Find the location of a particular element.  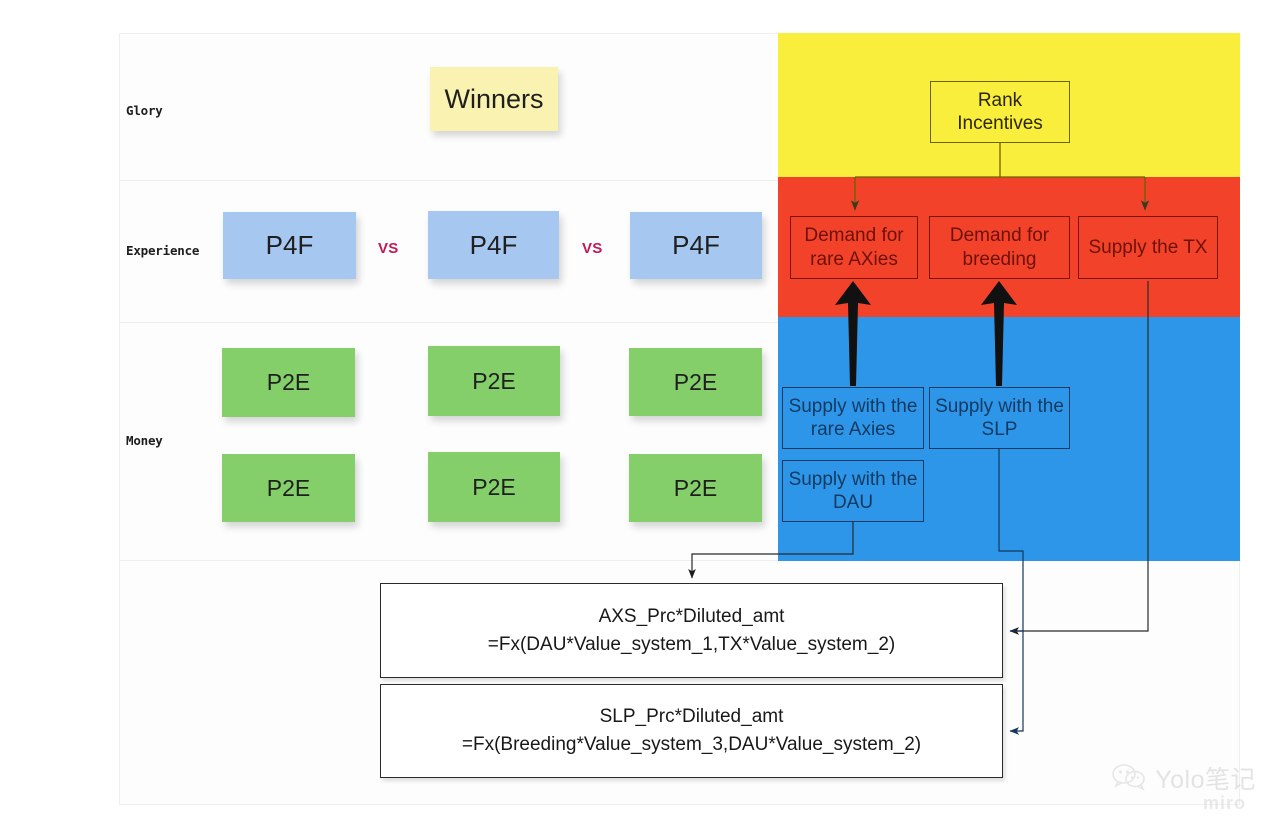

sticky-note-p4f-3: P4F is located at coordinates (696, 245).